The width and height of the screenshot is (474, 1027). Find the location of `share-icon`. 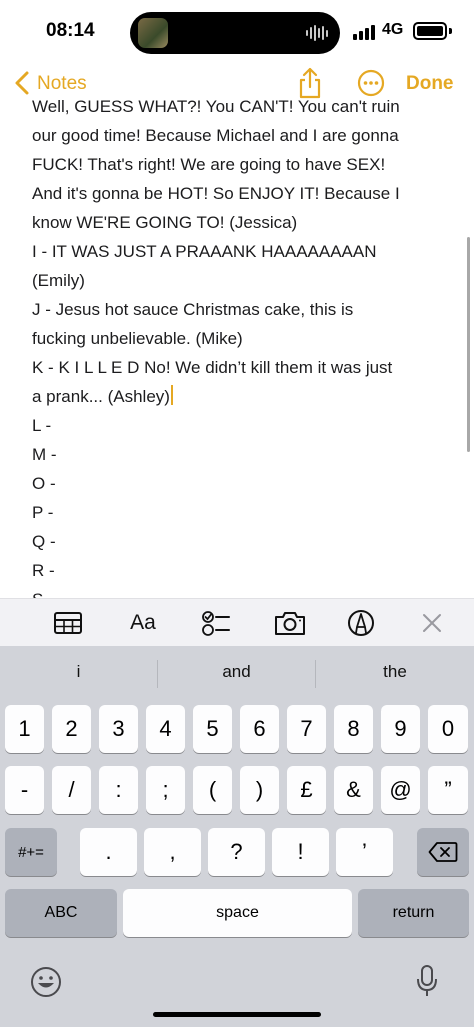

share-icon is located at coordinates (310, 83).